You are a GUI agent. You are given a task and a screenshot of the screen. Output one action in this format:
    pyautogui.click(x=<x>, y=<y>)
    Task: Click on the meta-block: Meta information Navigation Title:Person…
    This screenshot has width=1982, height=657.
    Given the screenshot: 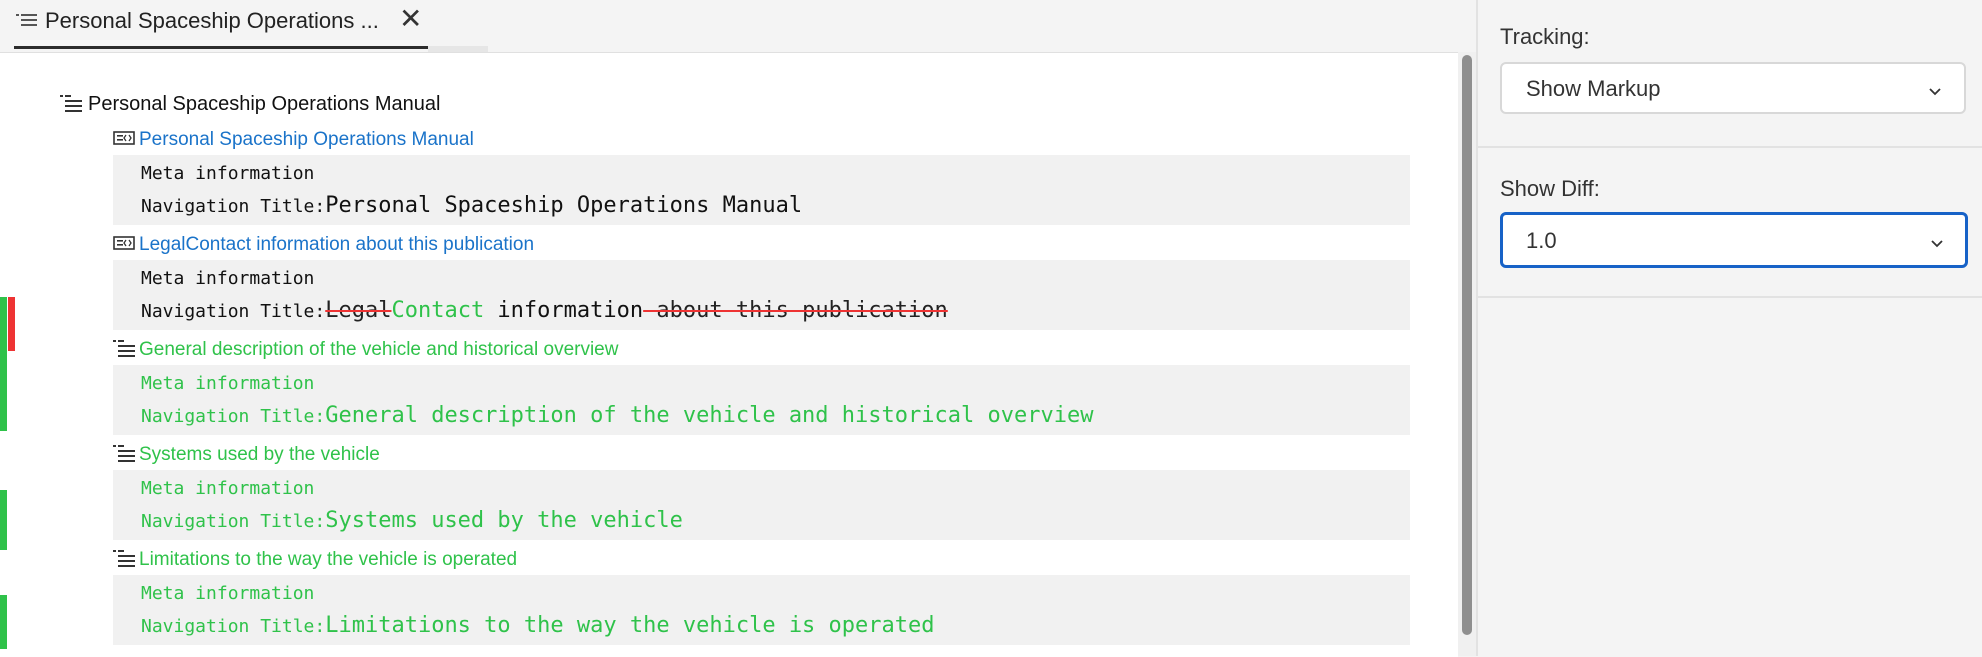 What is the action you would take?
    pyautogui.click(x=761, y=190)
    